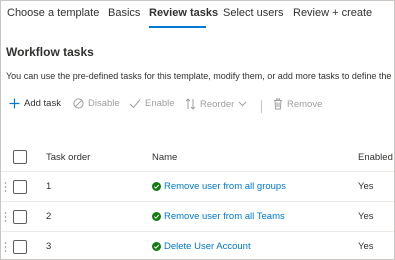 The height and width of the screenshot is (260, 395). What do you see at coordinates (332, 13) in the screenshot?
I see `tab-review-create: Review + create` at bounding box center [332, 13].